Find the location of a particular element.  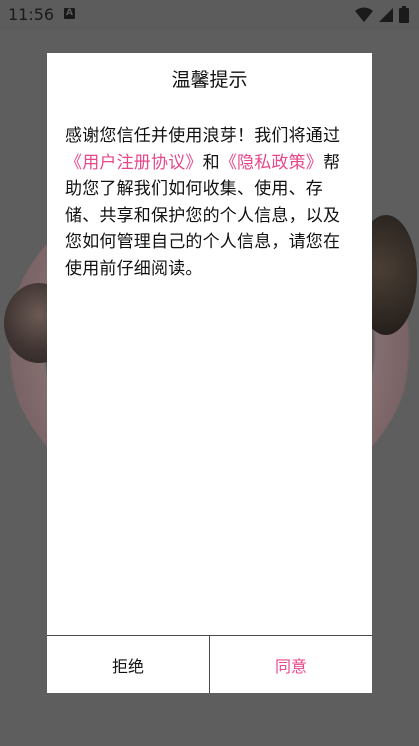

user-agreement-link: 《用户注册协议》 is located at coordinates (134, 163).